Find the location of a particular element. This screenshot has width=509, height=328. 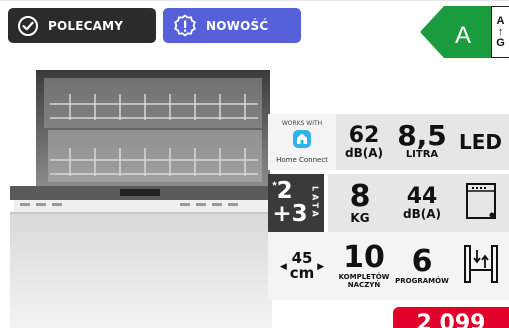

home-connect-cell: WORKS WITH Home Connect is located at coordinates (302, 142).